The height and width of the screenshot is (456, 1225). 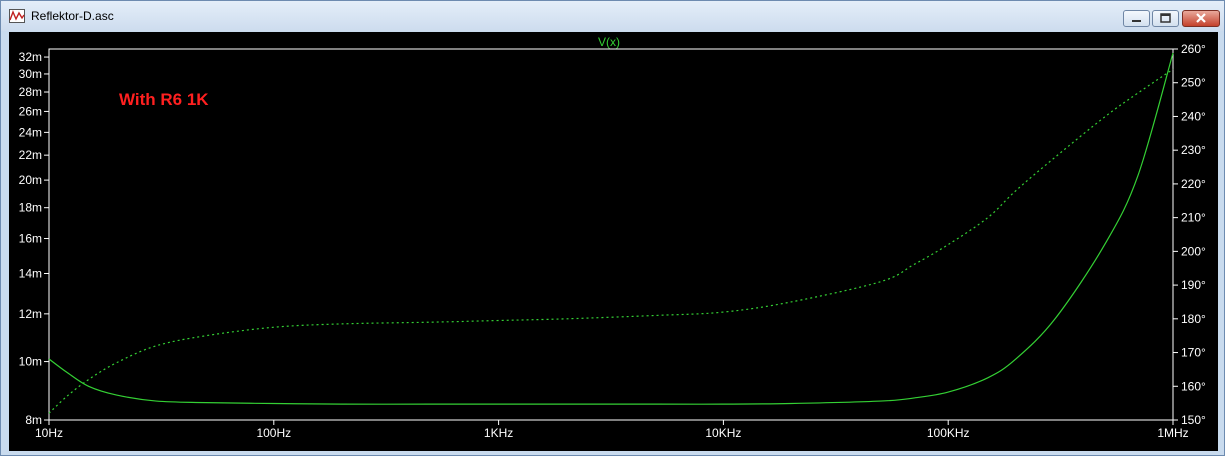 What do you see at coordinates (17, 16) in the screenshot?
I see `waveform-icon` at bounding box center [17, 16].